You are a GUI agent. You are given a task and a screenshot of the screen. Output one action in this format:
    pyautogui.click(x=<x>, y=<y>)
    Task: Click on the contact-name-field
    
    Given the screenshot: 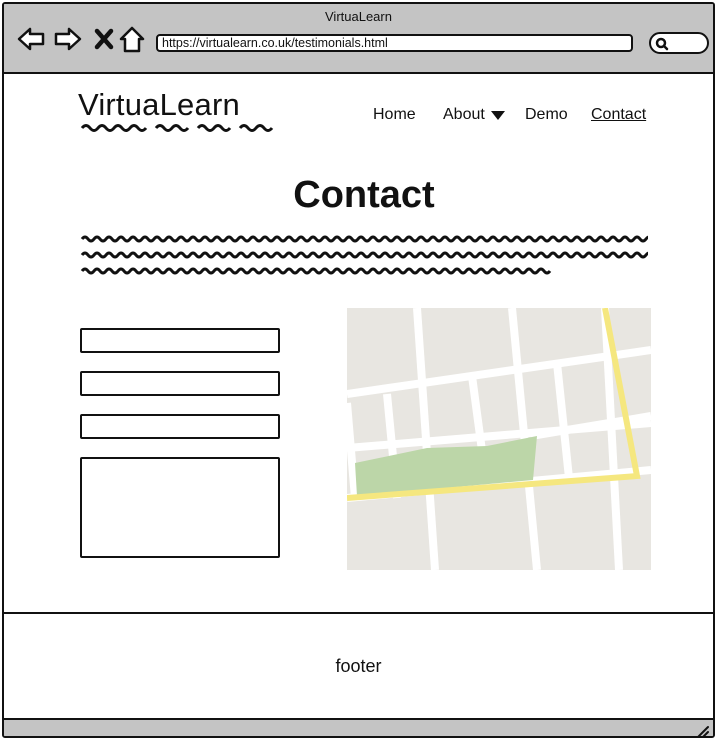 What is the action you would take?
    pyautogui.click(x=180, y=340)
    